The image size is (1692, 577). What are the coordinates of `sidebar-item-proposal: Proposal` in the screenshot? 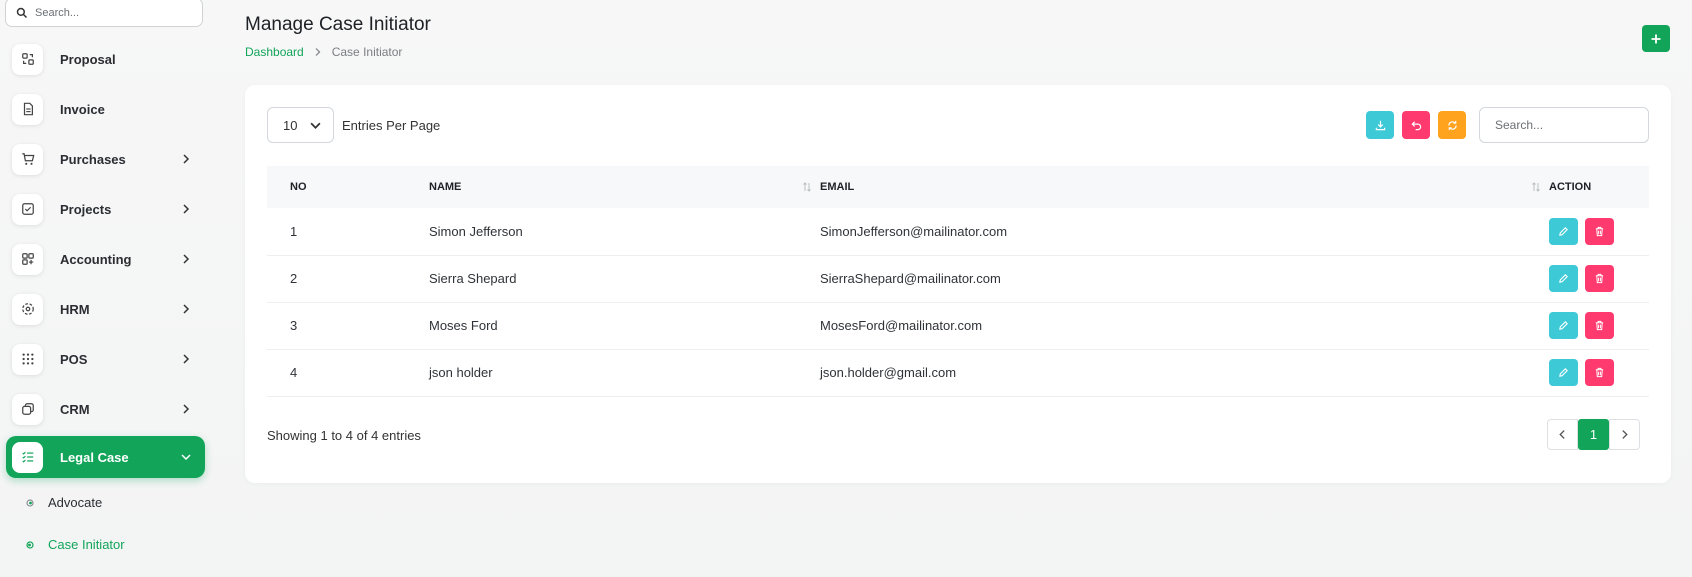 It's located at (105, 59).